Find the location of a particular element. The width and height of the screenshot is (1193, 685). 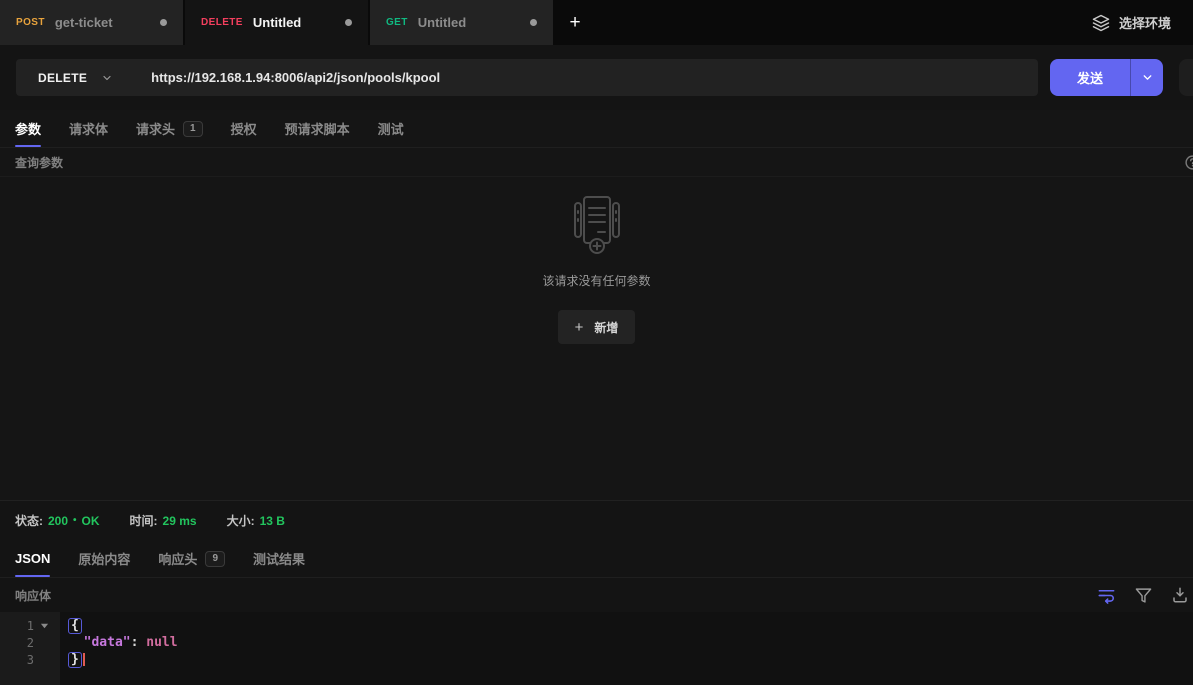

tab-label: 预请求脚本 is located at coordinates (317, 129).